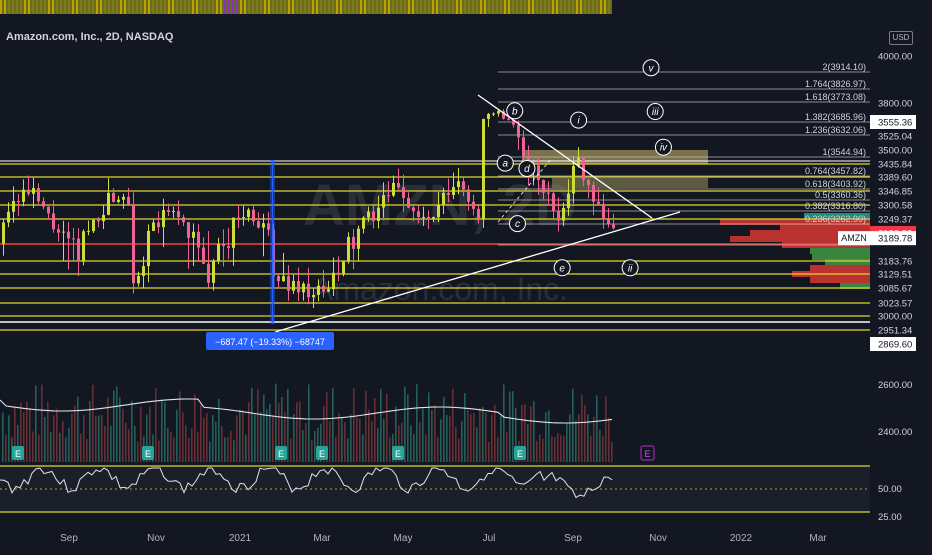 This screenshot has height=555, width=932. What do you see at coordinates (895, 317) in the screenshot?
I see `price-label: 3000.00` at bounding box center [895, 317].